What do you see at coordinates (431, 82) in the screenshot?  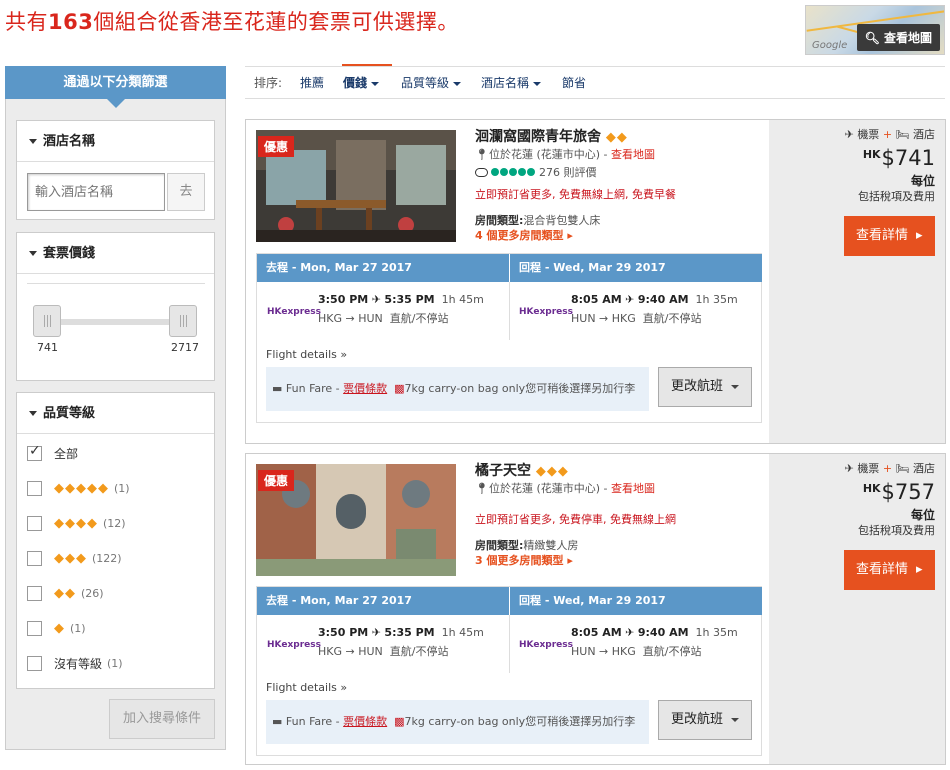 I see `sort-star-rating: 品質等級` at bounding box center [431, 82].